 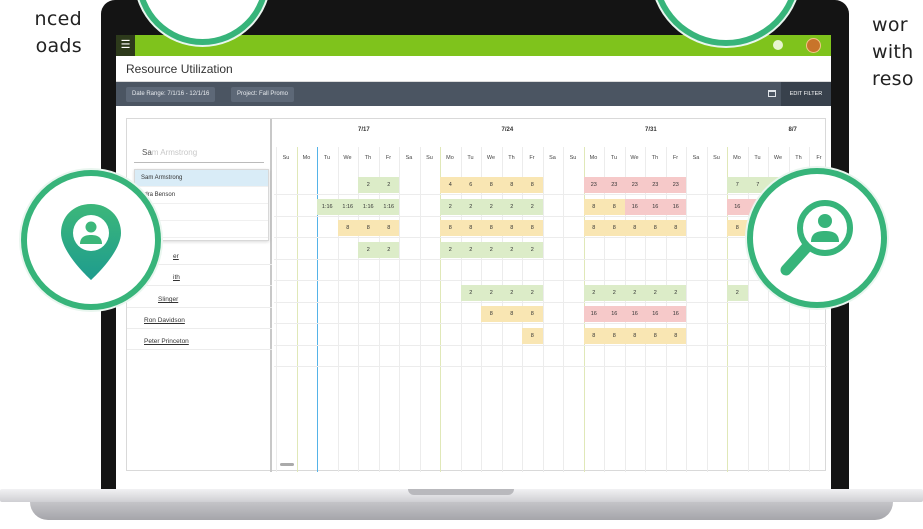 What do you see at coordinates (199, 320) in the screenshot?
I see `person-row: Ron Davidson` at bounding box center [199, 320].